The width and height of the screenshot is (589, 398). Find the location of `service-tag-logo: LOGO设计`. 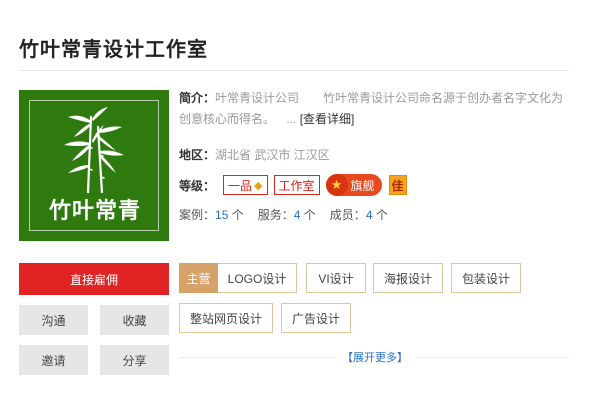

service-tag-logo: LOGO设计 is located at coordinates (257, 278).